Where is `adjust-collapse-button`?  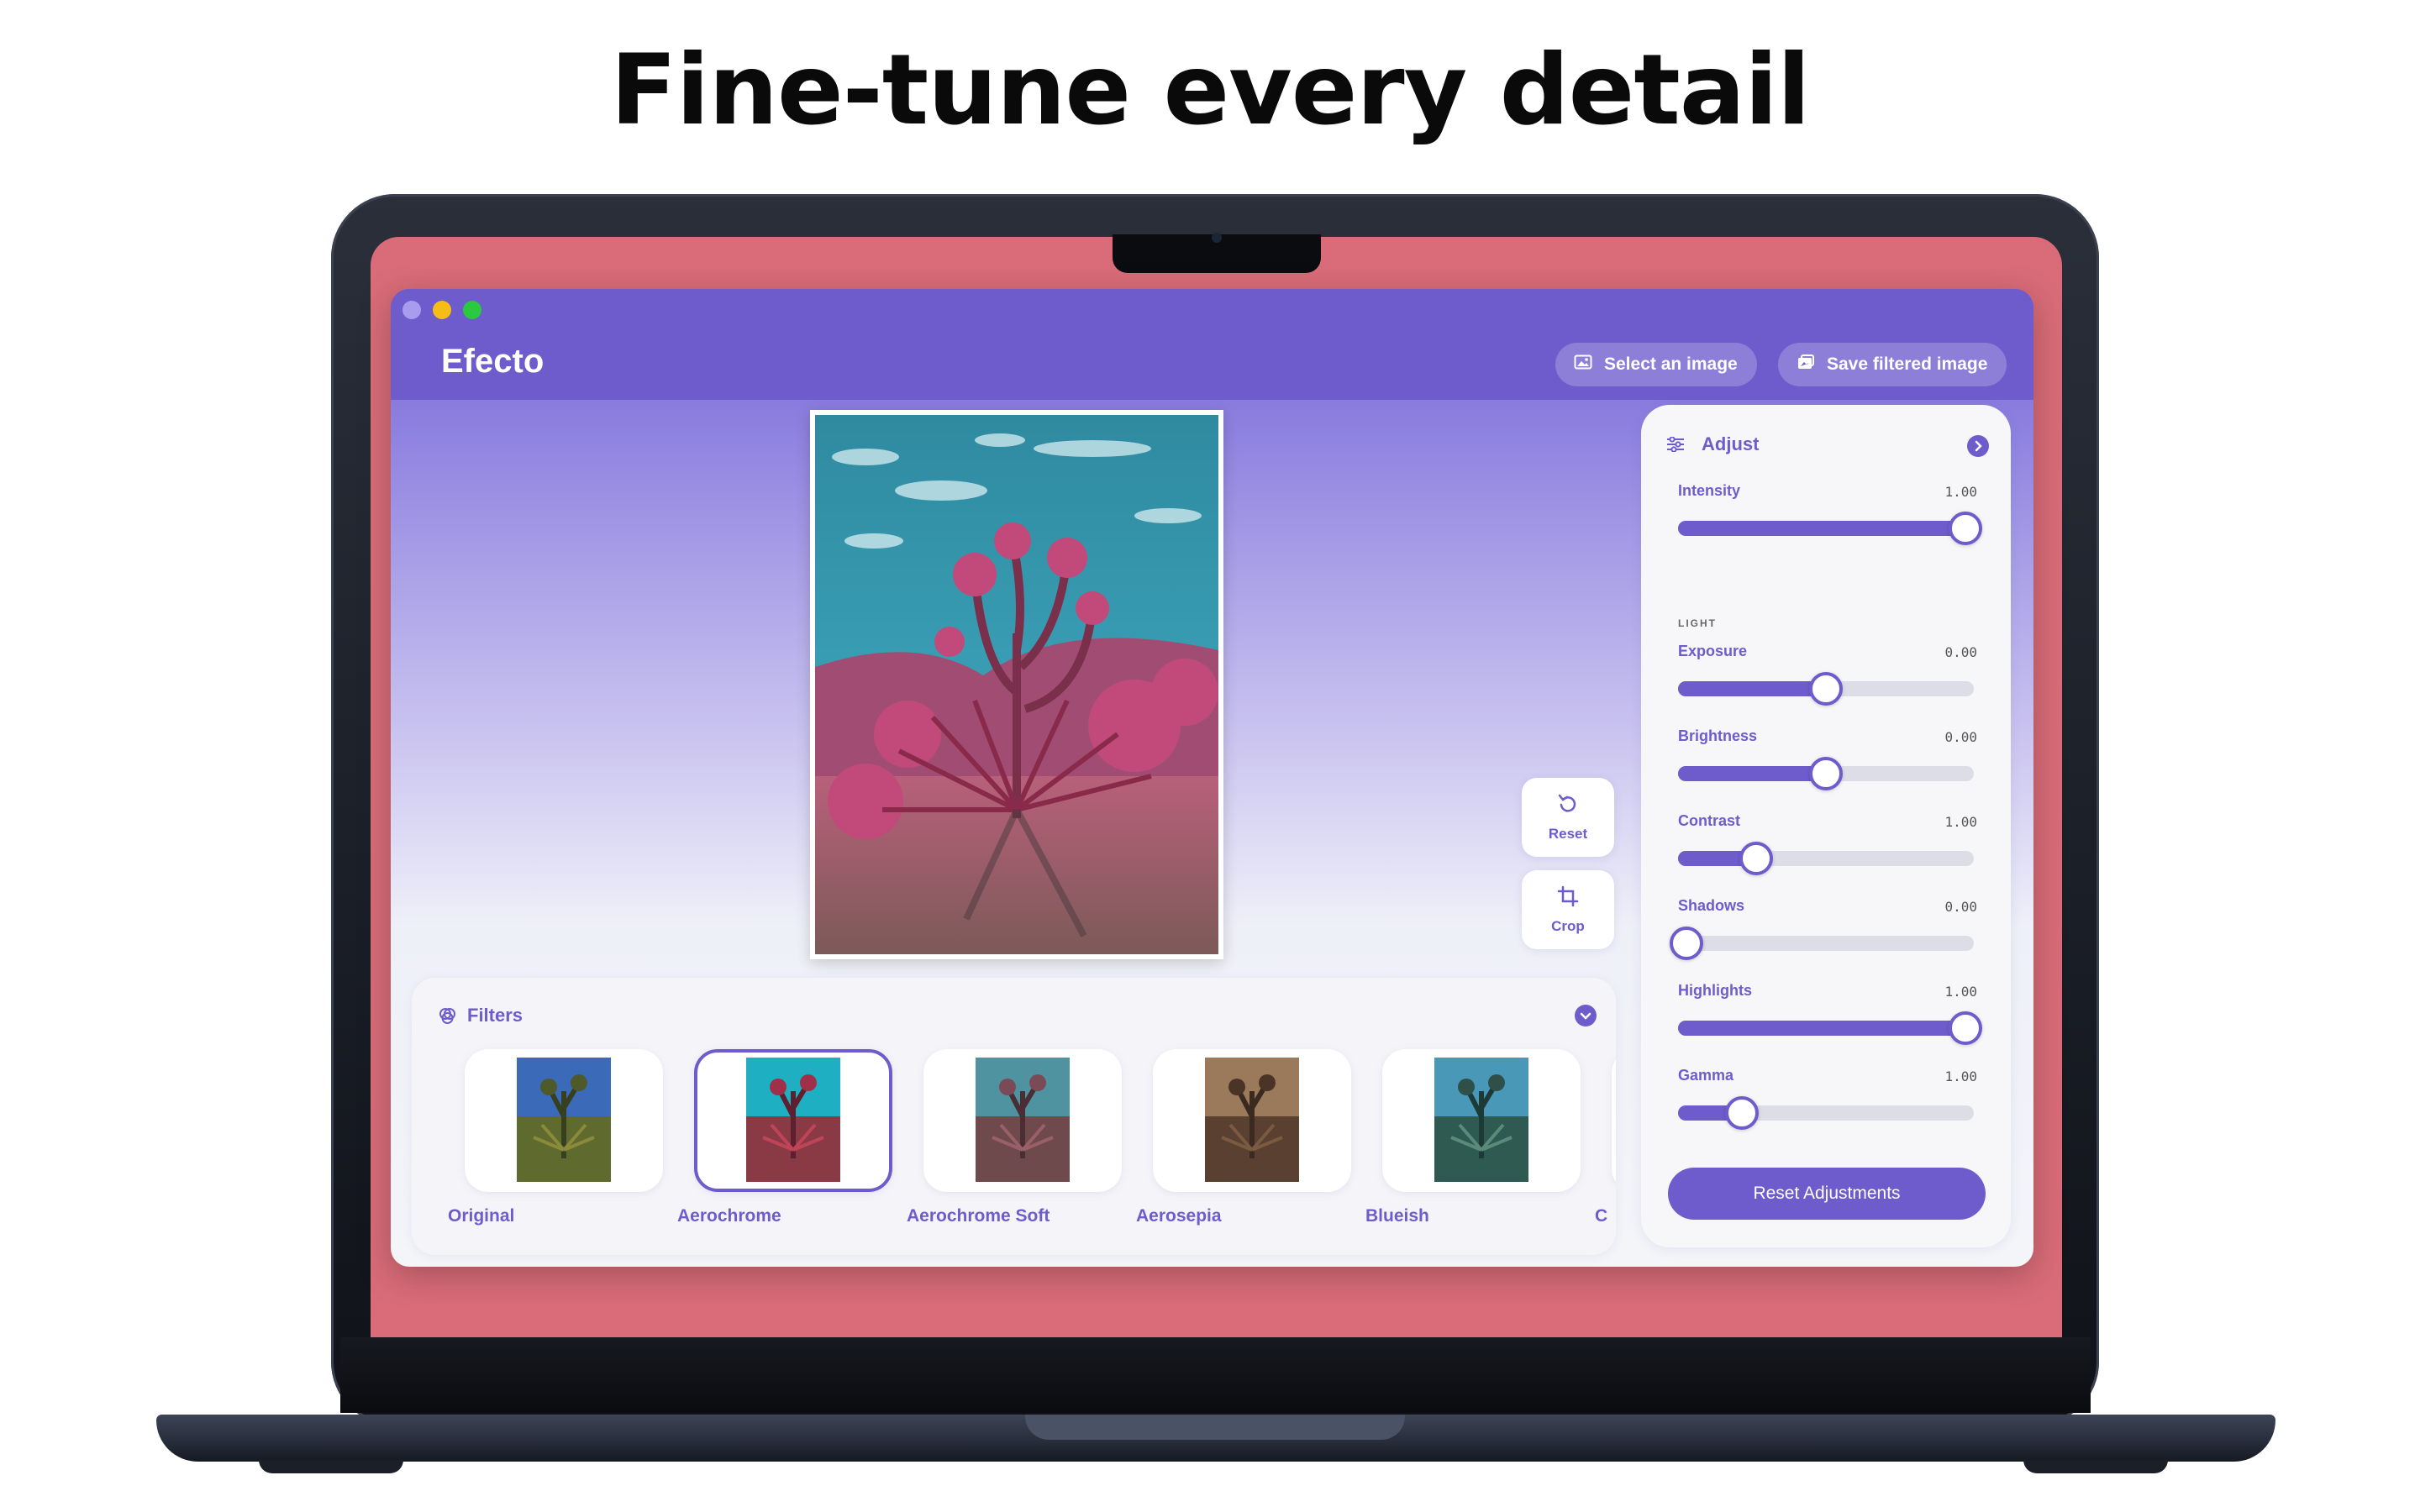 adjust-collapse-button is located at coordinates (1978, 446).